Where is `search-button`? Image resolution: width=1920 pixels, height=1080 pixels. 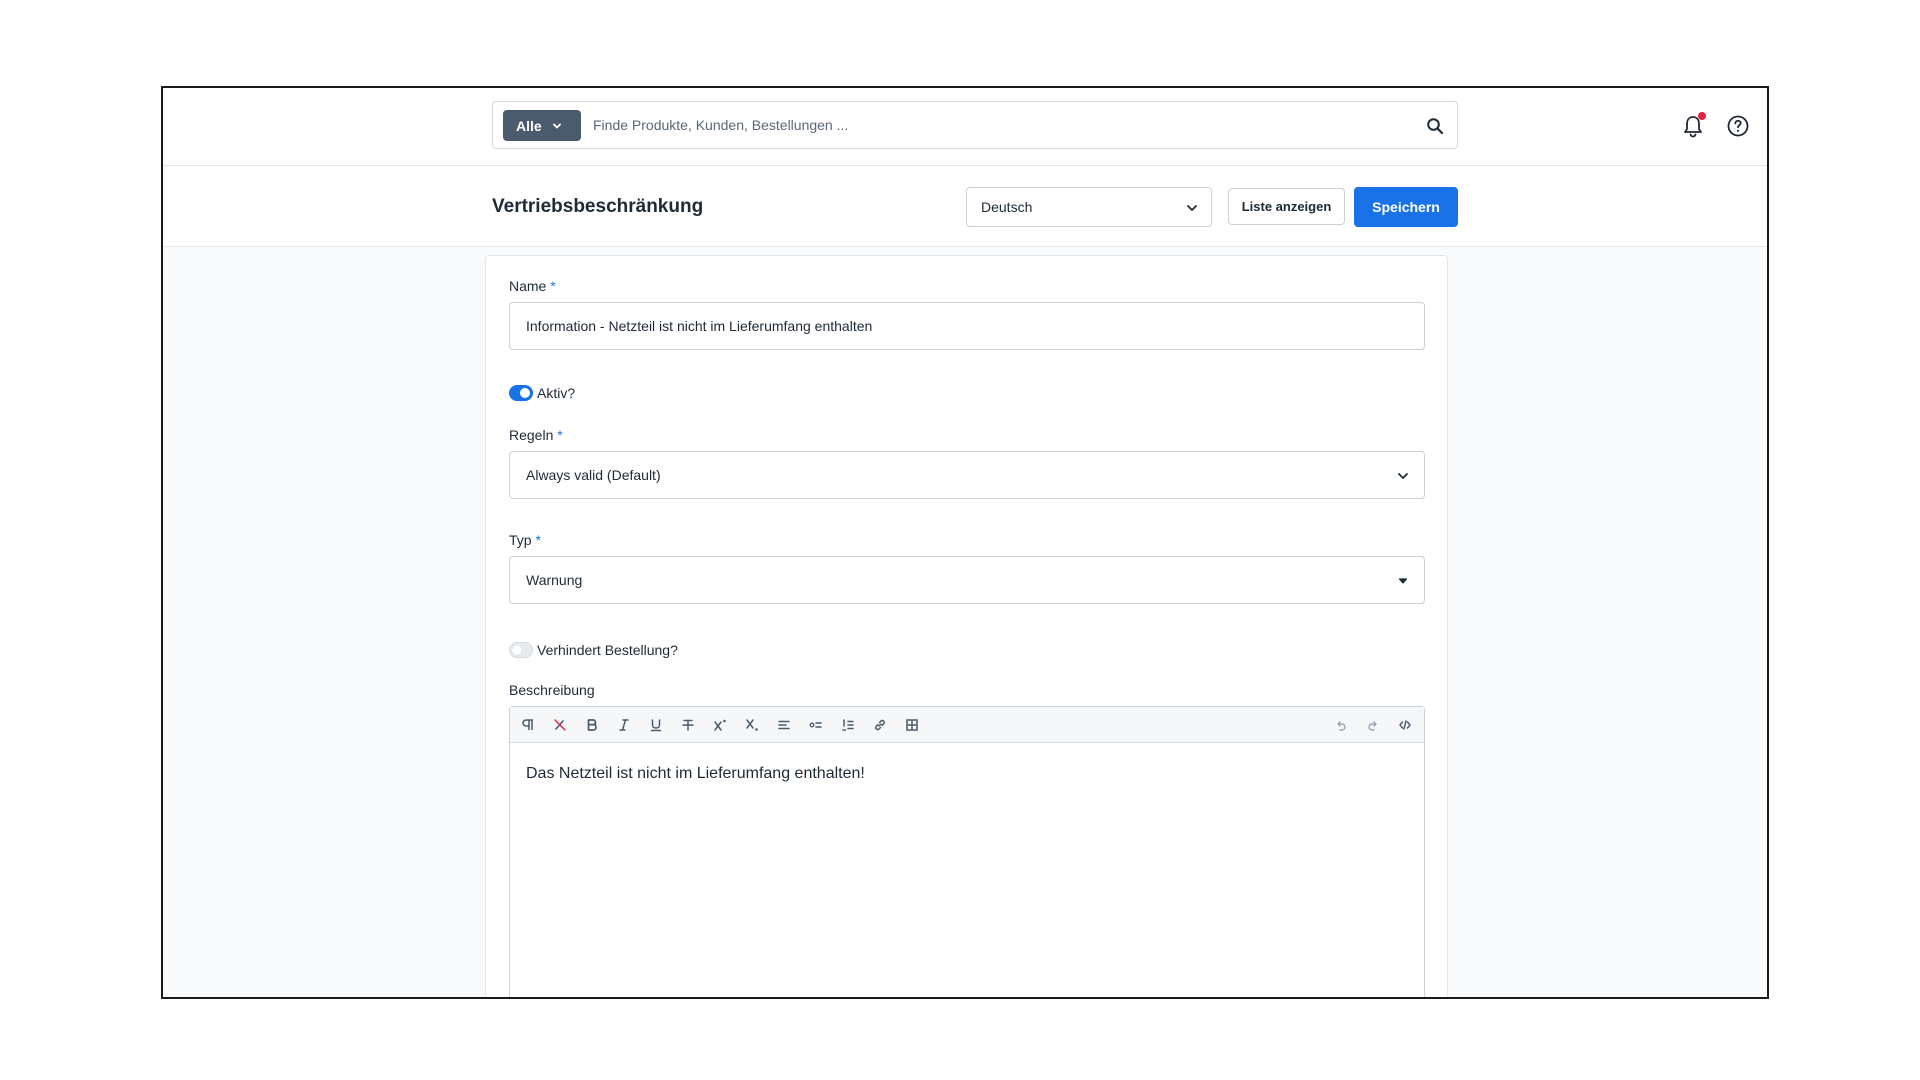
search-button is located at coordinates (1435, 126).